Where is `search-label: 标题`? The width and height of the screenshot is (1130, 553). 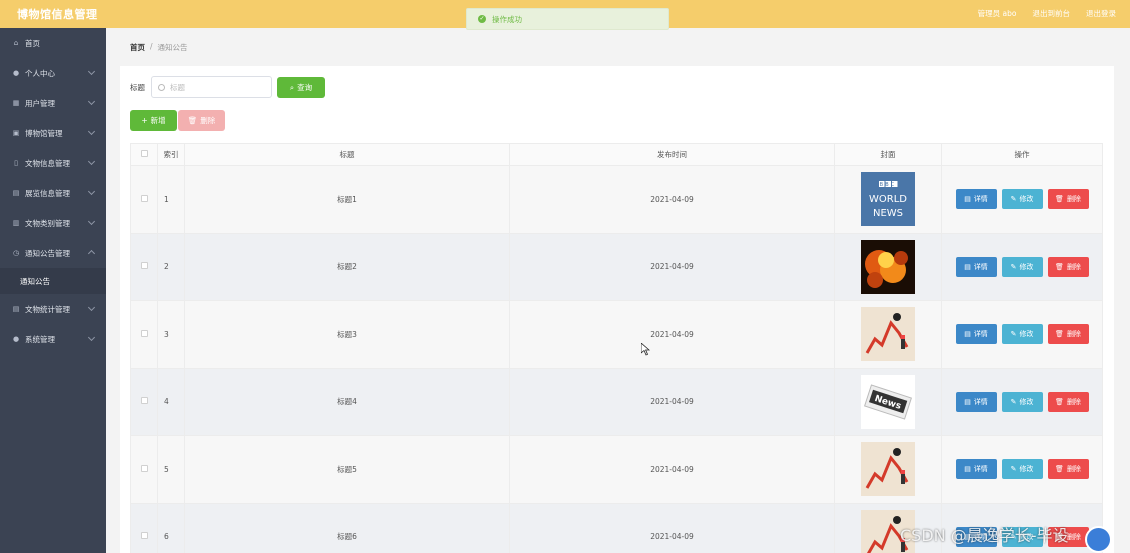
search-label: 标题 is located at coordinates (137, 87).